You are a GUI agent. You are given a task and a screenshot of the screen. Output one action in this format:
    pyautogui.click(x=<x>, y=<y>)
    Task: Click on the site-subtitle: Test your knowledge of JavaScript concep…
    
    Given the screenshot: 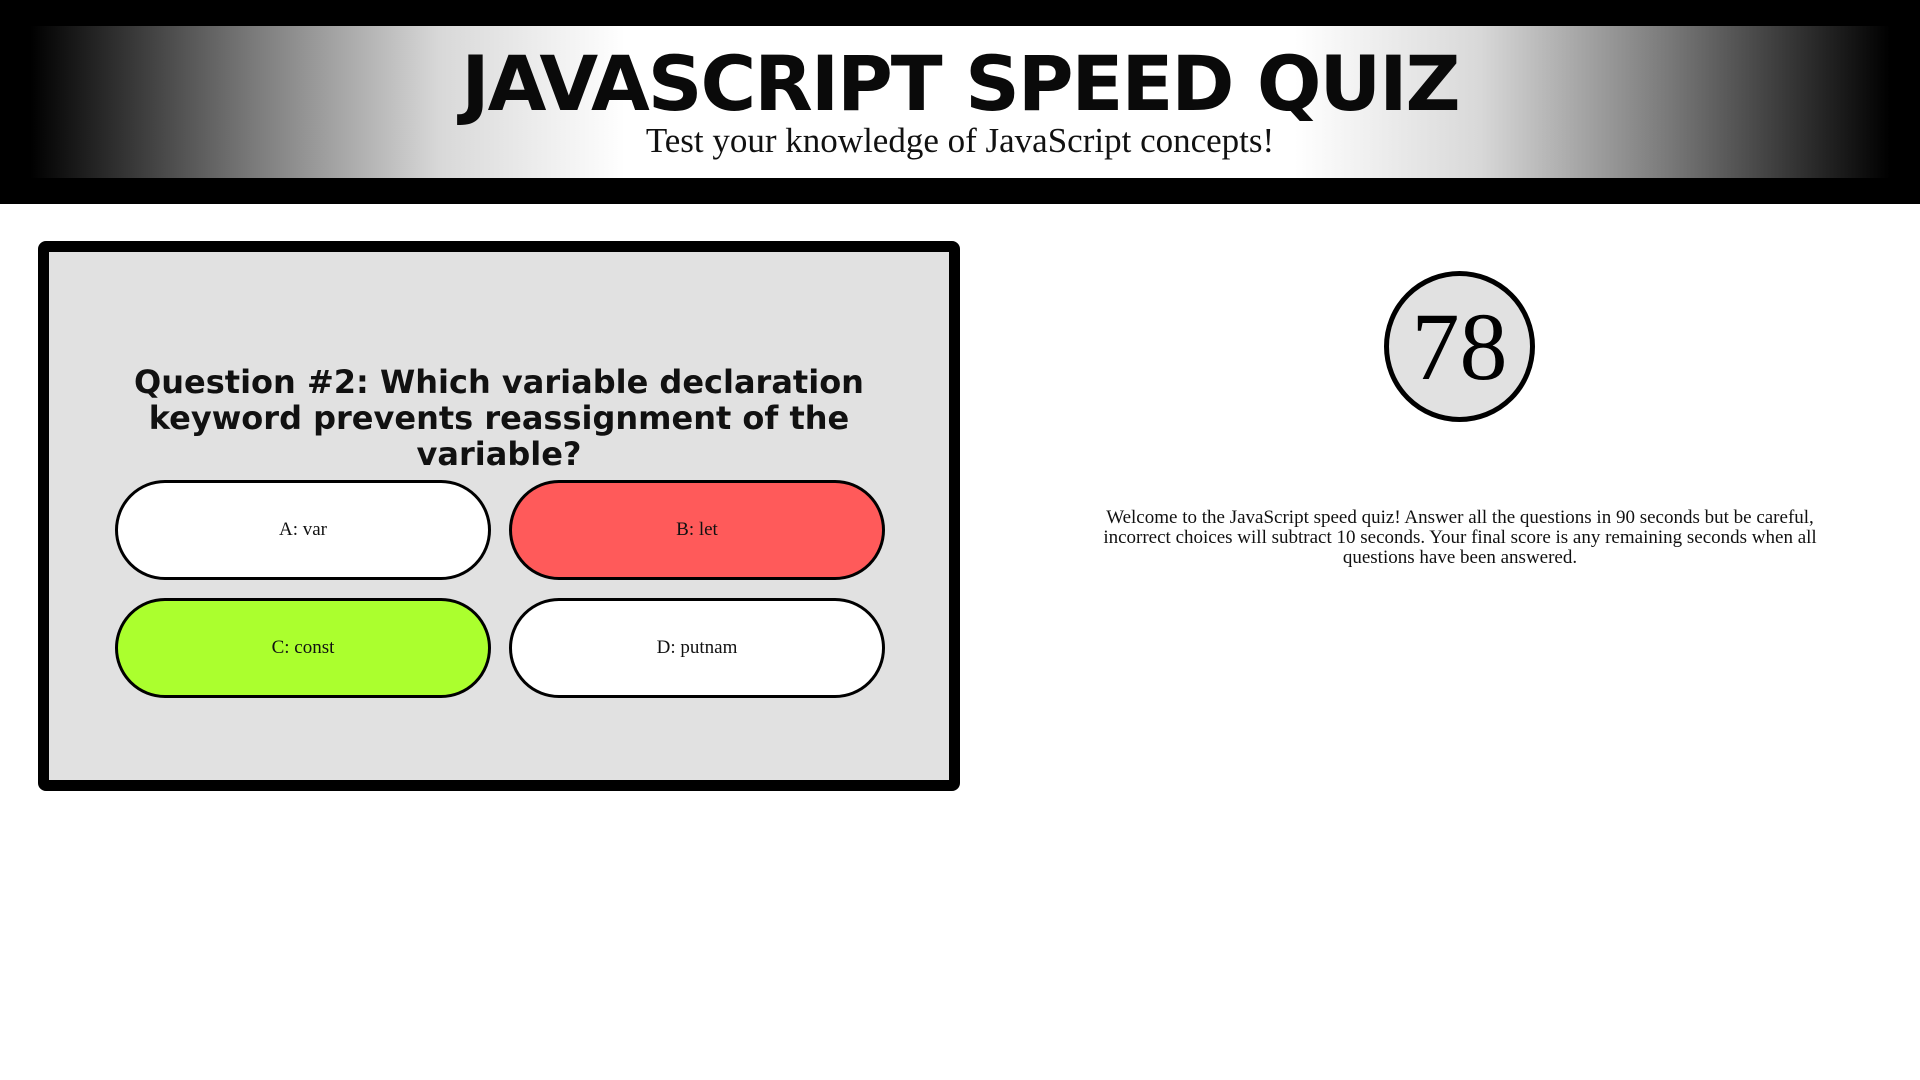 What is the action you would take?
    pyautogui.click(x=960, y=140)
    